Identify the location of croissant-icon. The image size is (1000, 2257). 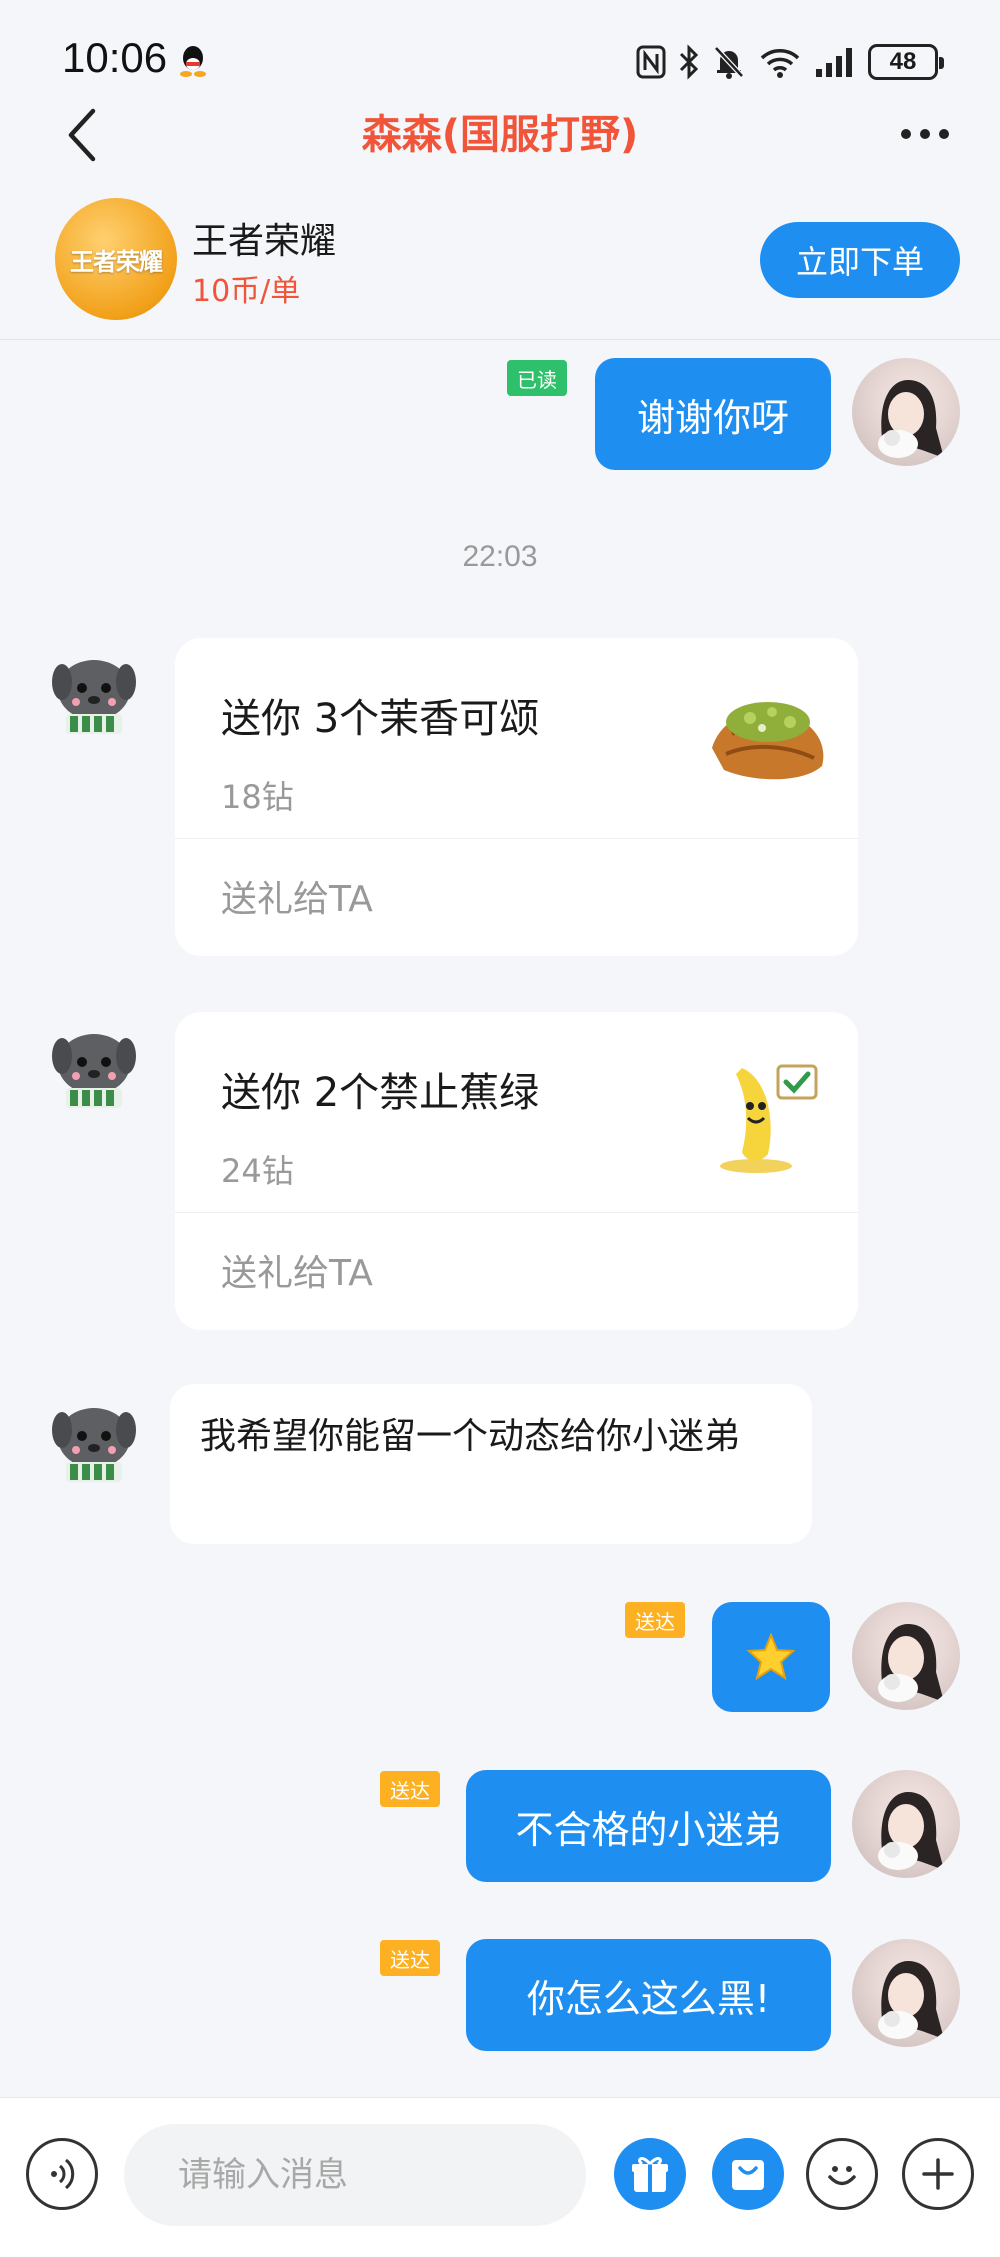
(768, 741).